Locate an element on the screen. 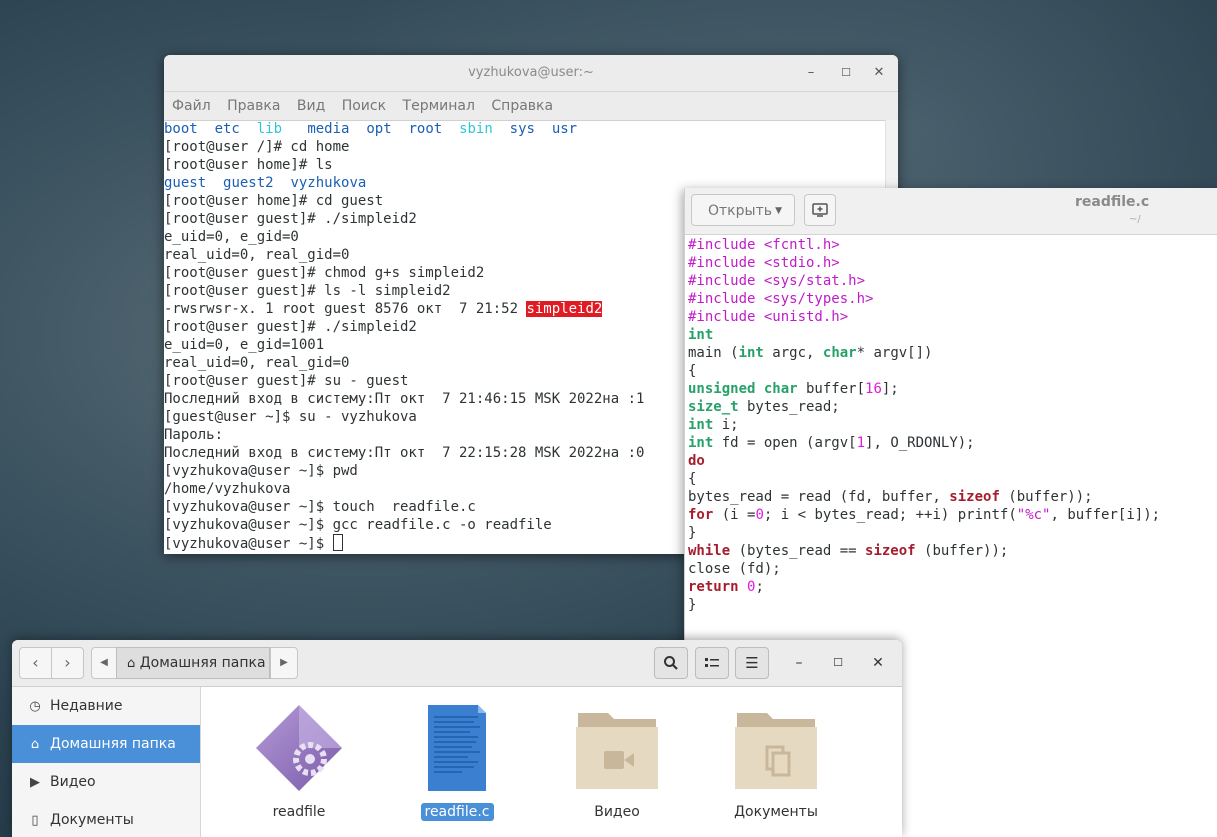 The image size is (1217, 837). triangle-left-icon: ◀ is located at coordinates (104, 662).